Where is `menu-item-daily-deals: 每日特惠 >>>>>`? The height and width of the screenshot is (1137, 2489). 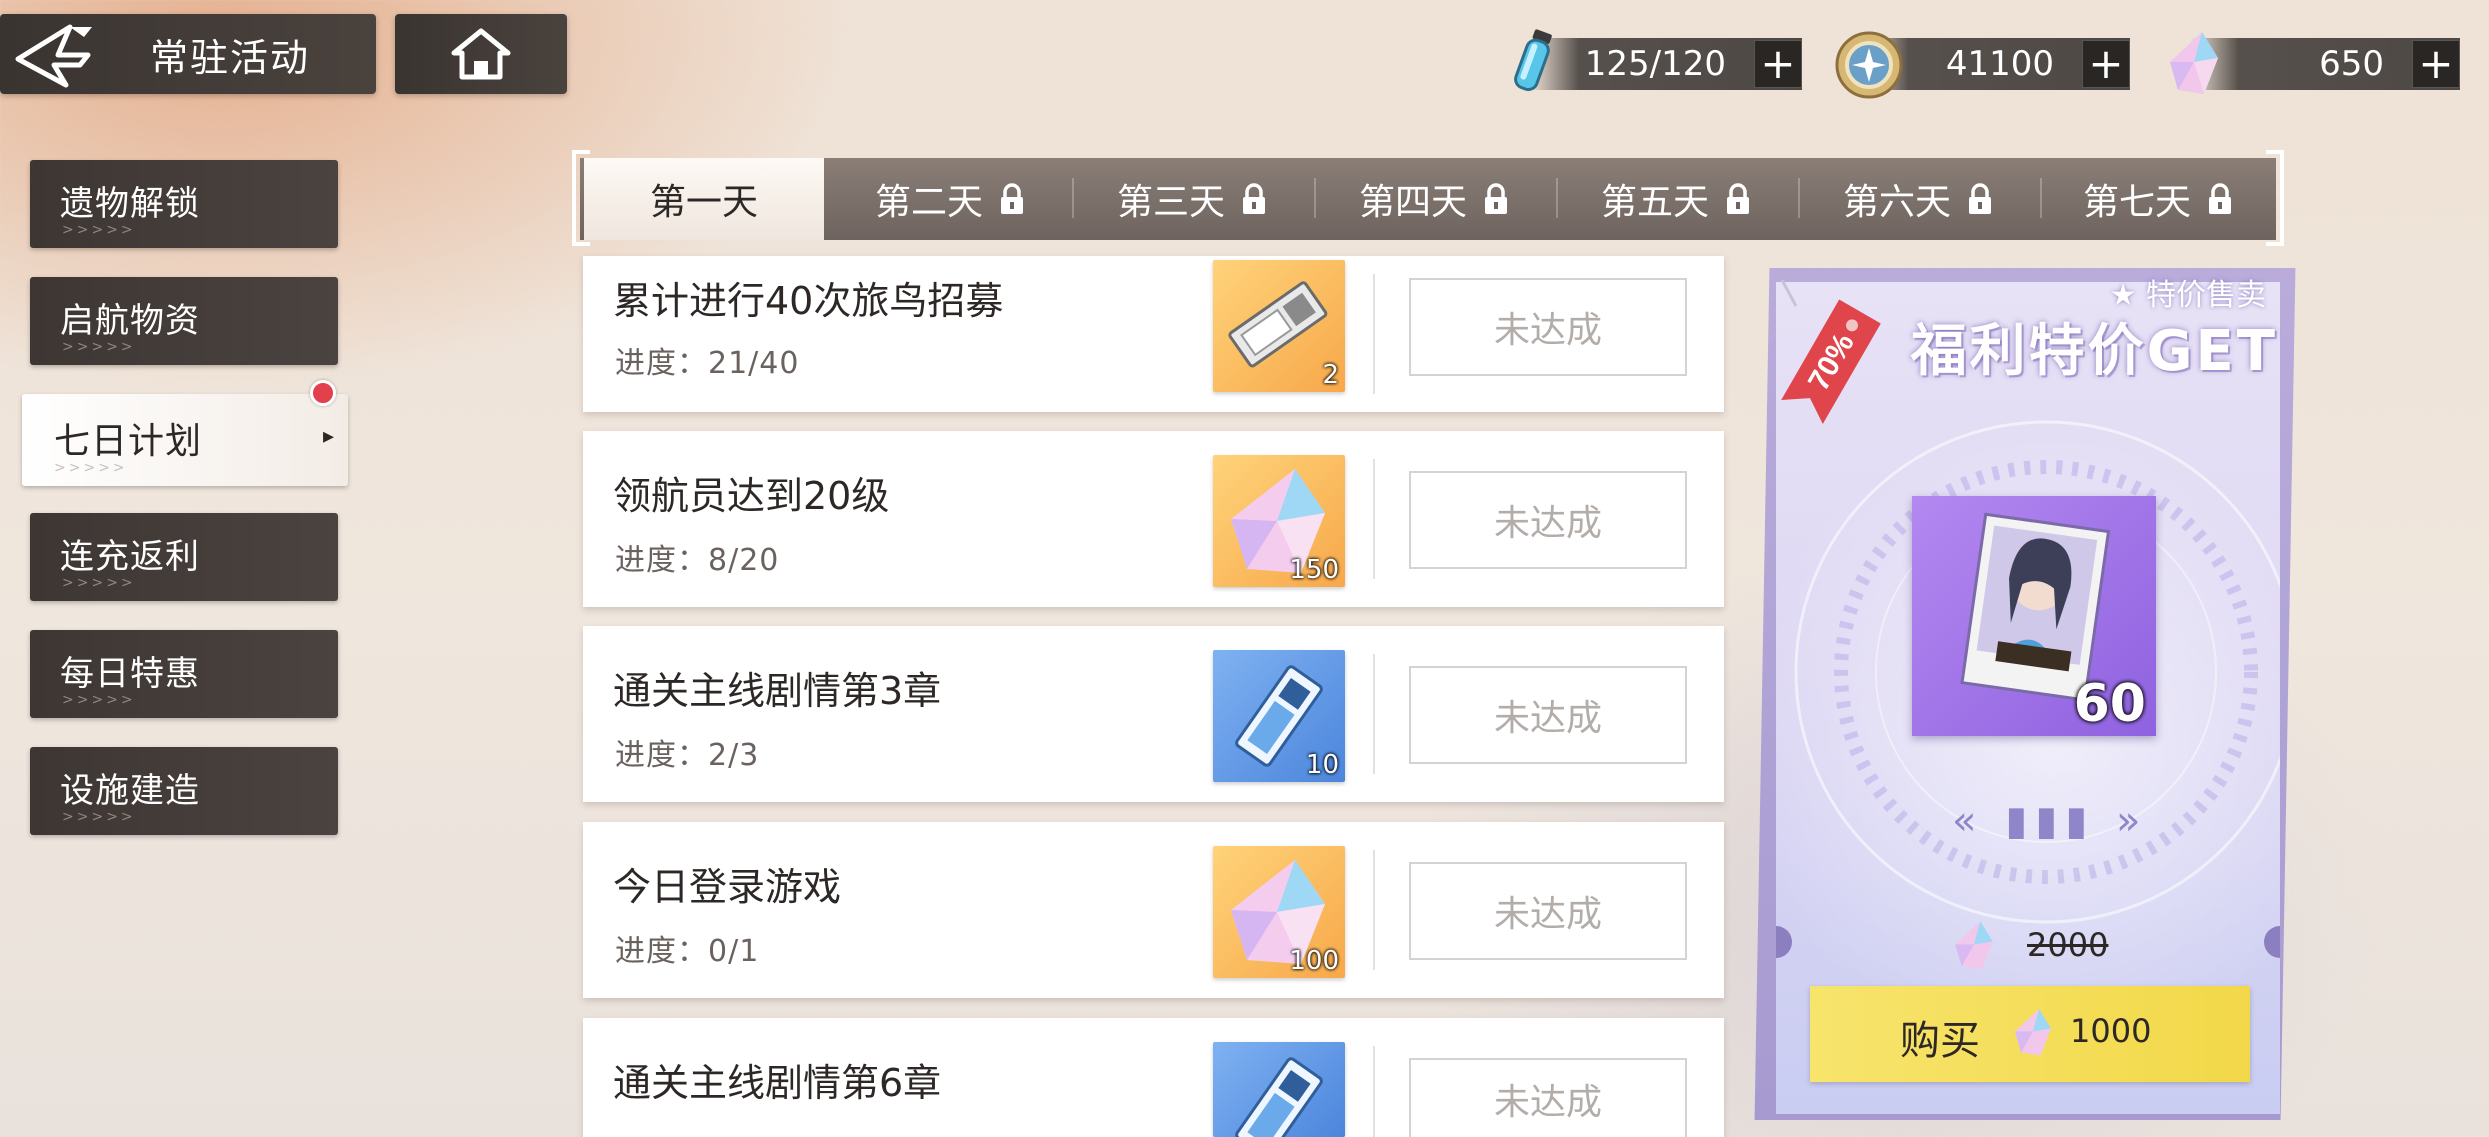
menu-item-daily-deals: 每日特惠 >>>>> is located at coordinates (184, 674).